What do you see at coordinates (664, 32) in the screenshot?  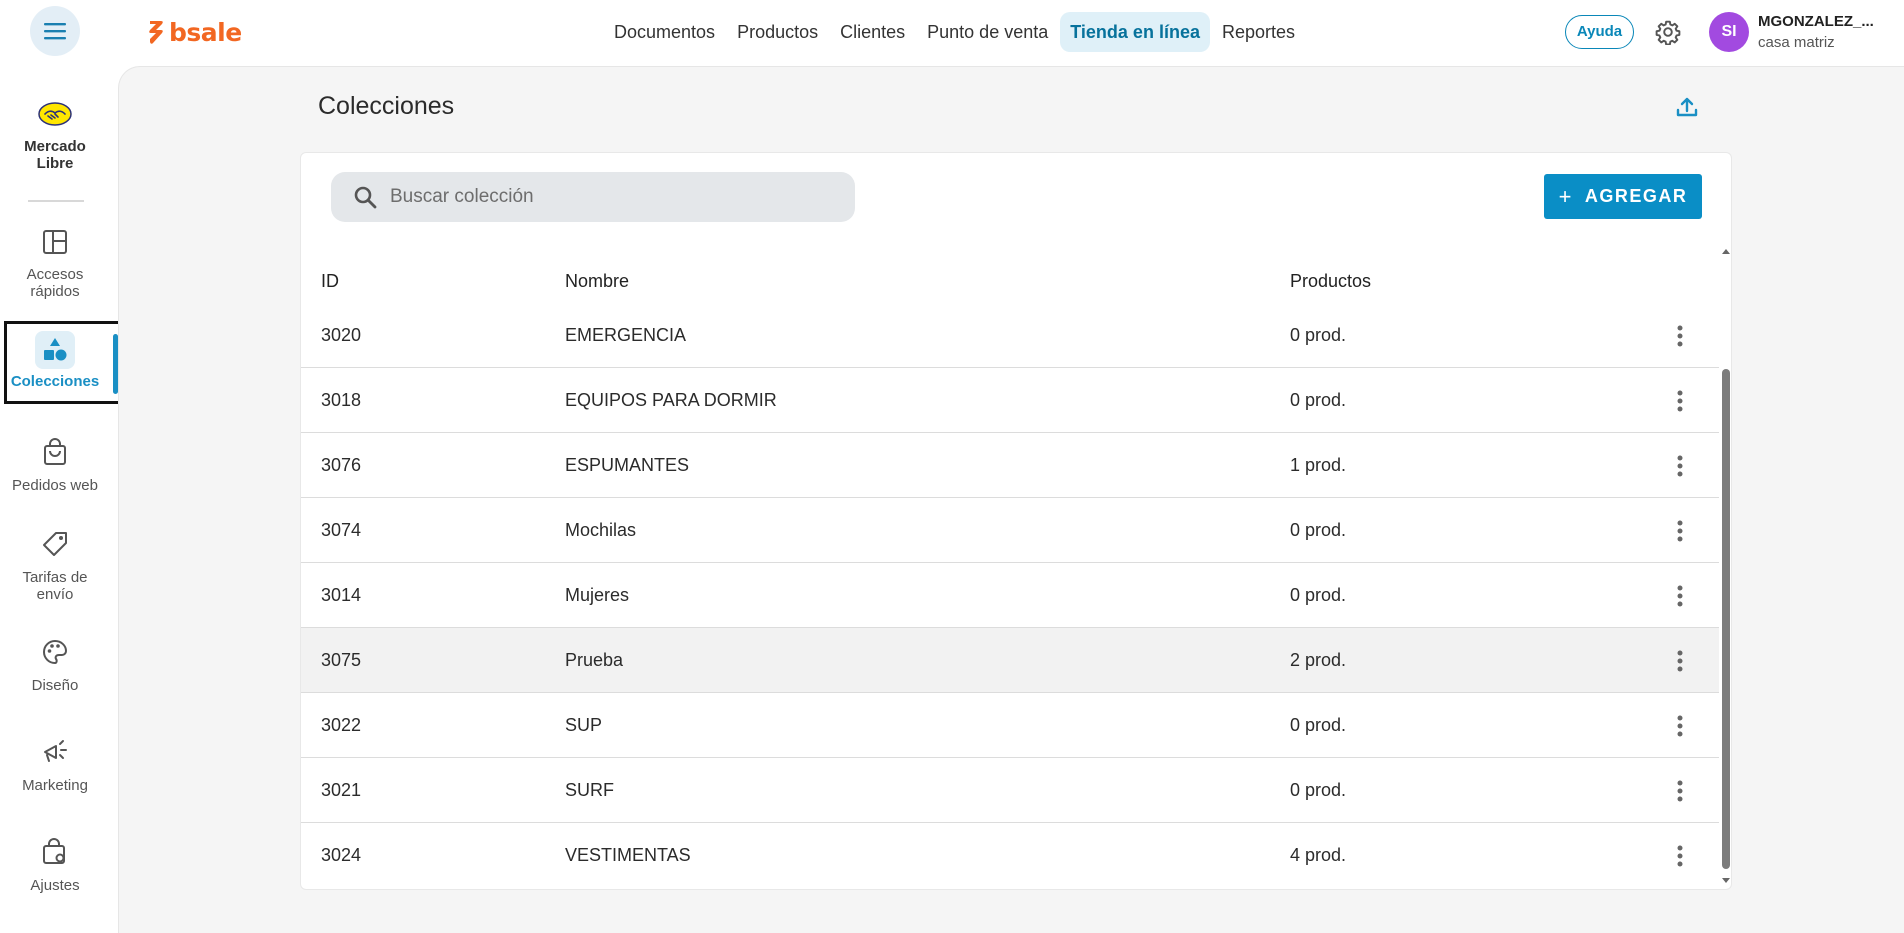 I see `nav-documentos: Documentos` at bounding box center [664, 32].